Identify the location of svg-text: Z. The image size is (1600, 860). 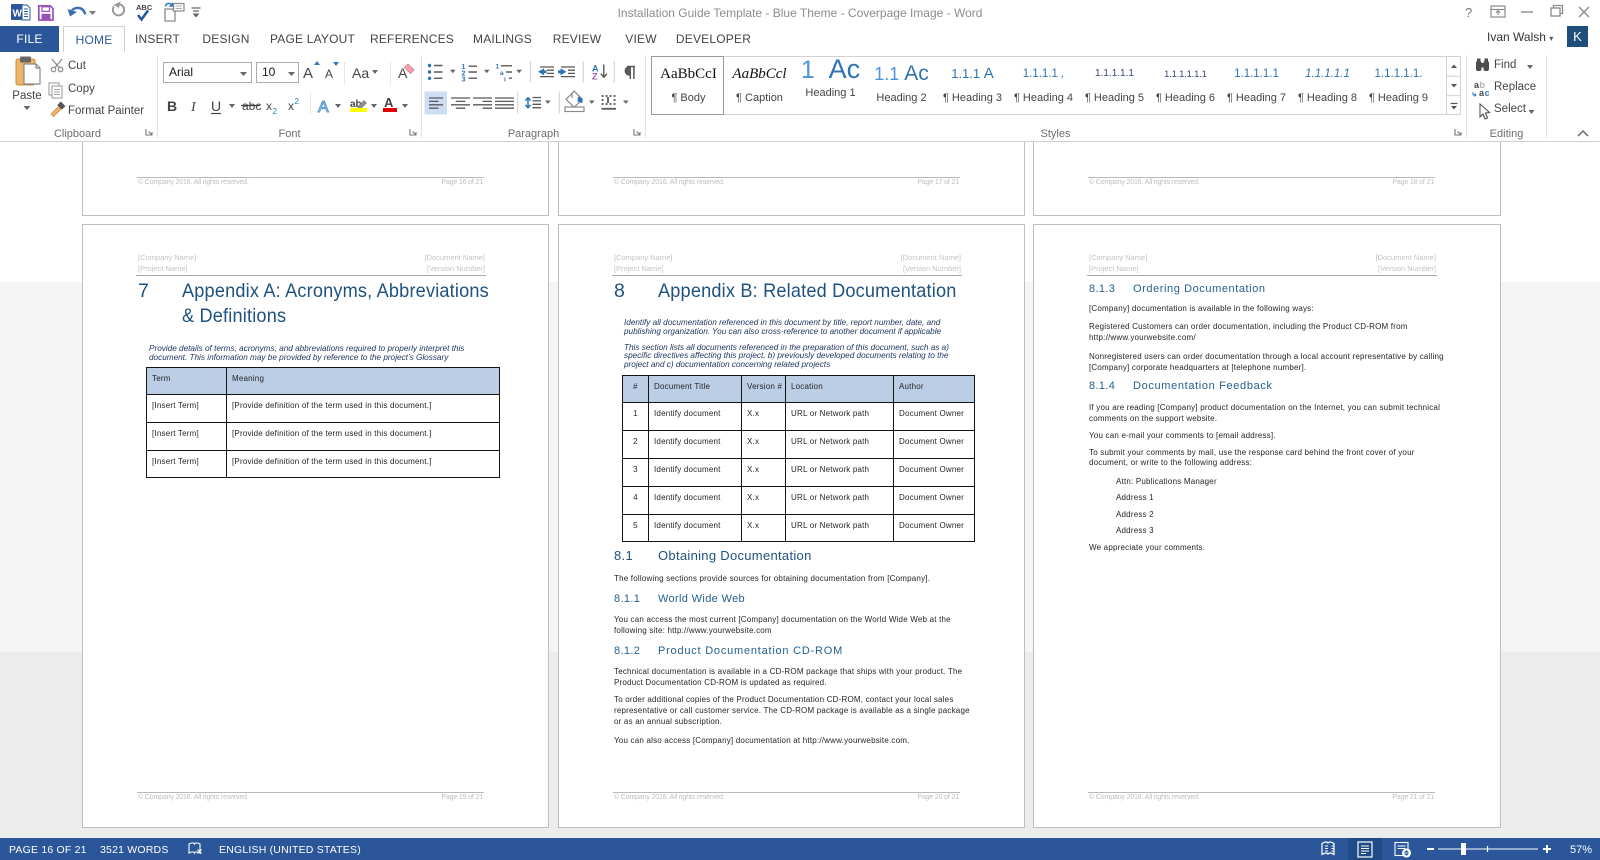
(595, 76).